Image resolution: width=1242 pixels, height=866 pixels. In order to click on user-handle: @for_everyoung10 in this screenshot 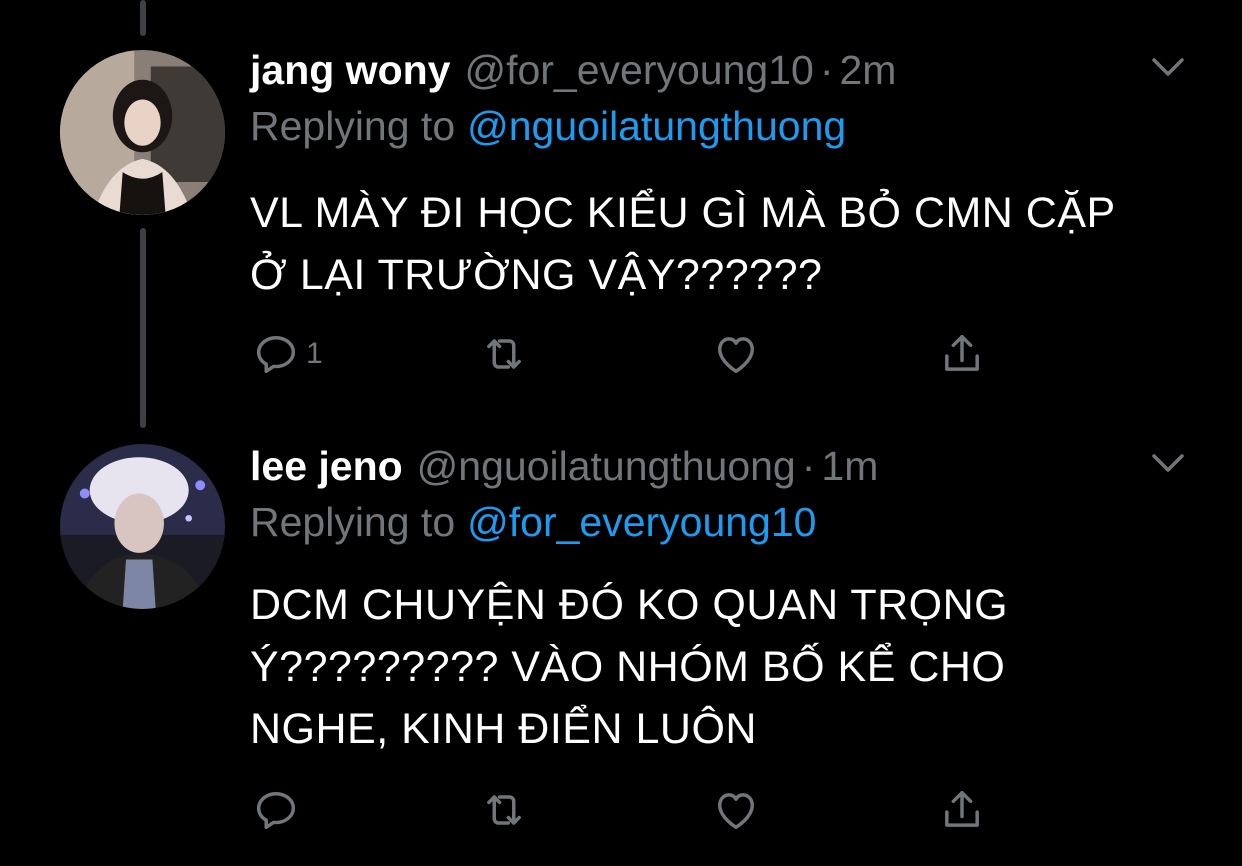, I will do `click(638, 70)`.